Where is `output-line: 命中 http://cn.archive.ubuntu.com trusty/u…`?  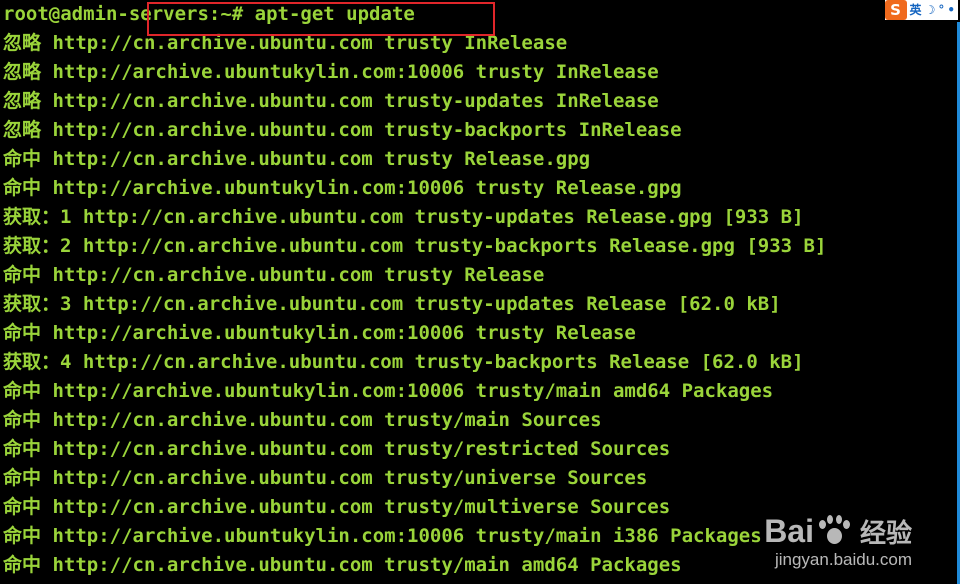 output-line: 命中 http://cn.archive.ubuntu.com trusty/u… is located at coordinates (325, 478).